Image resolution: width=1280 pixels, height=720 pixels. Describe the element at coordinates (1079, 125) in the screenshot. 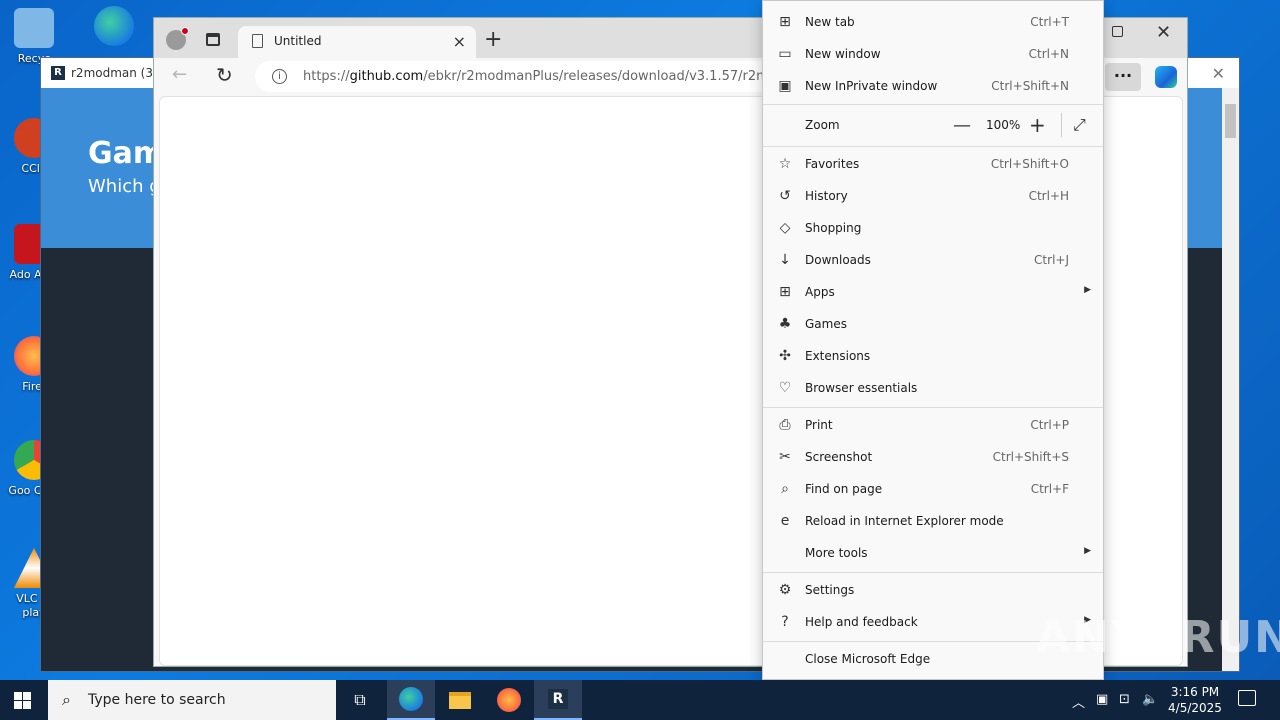

I see `fullscreen-icon: ⤢` at that location.